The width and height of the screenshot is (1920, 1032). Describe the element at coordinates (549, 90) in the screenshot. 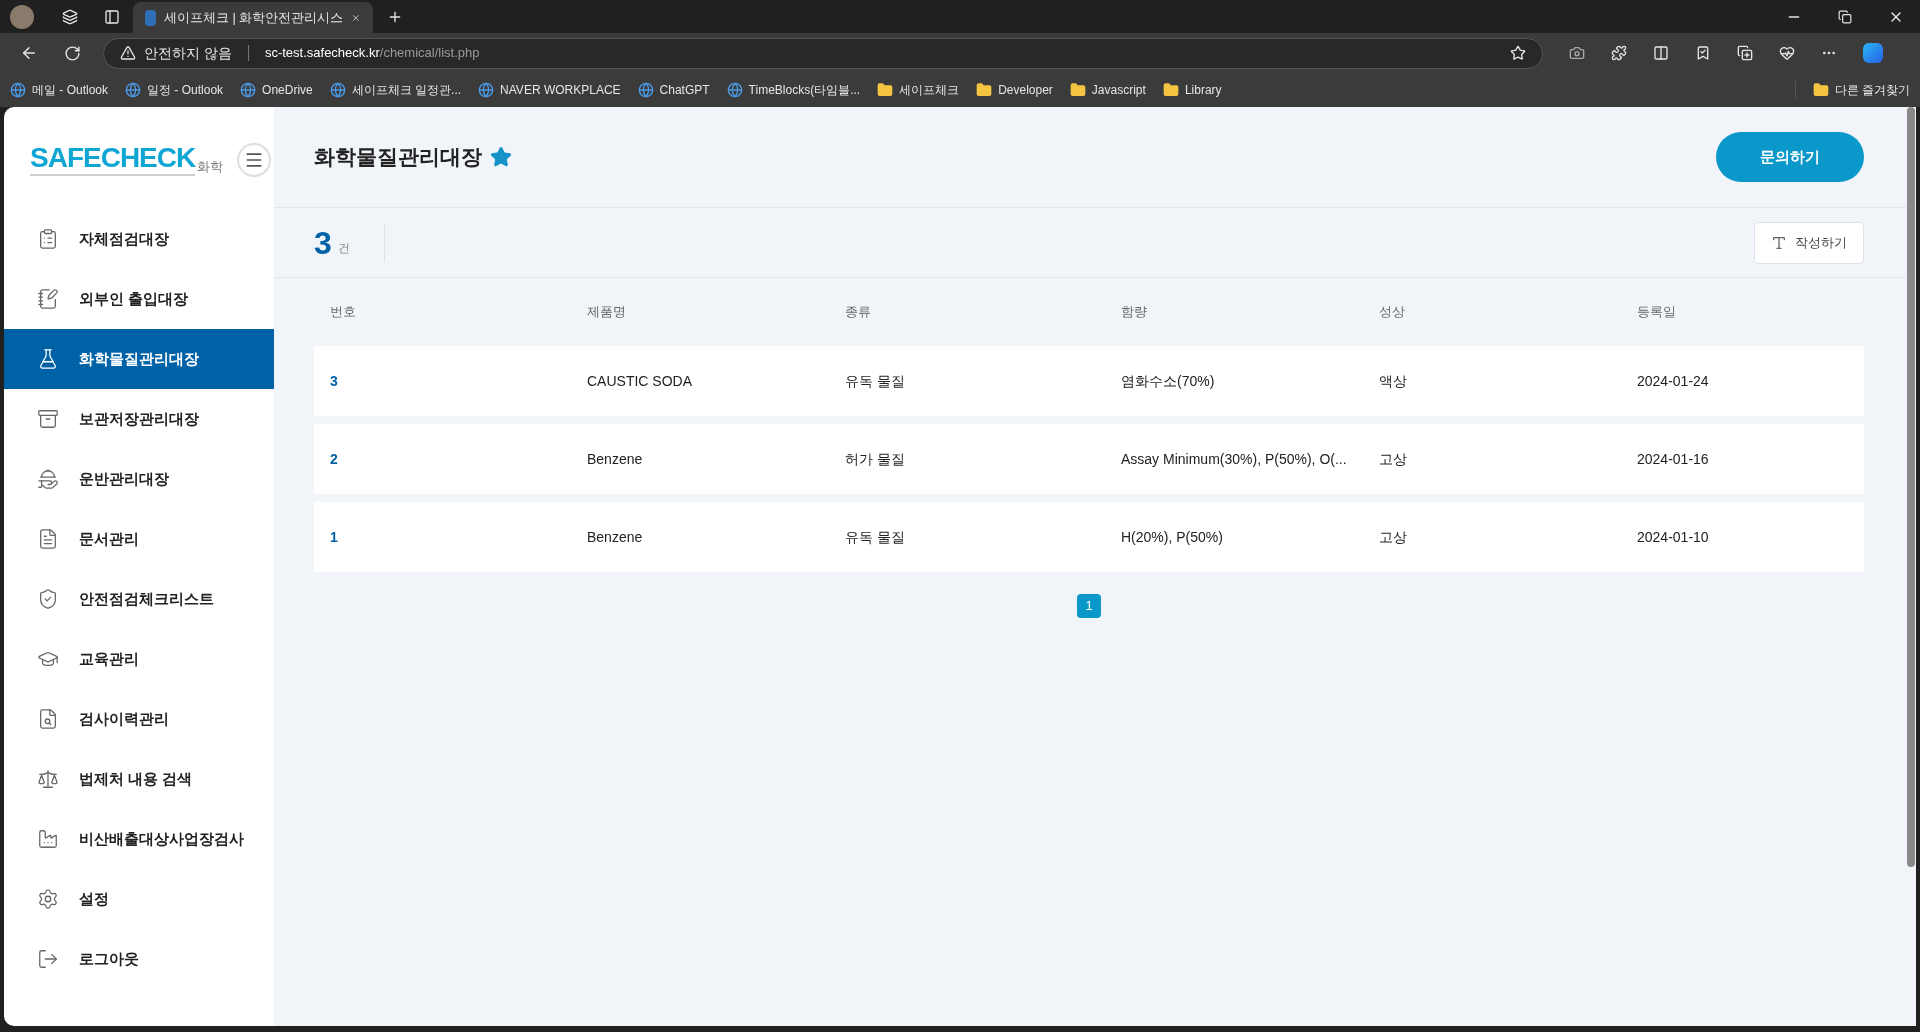

I see `bookmark-link: NAVER WORKPLACE` at that location.